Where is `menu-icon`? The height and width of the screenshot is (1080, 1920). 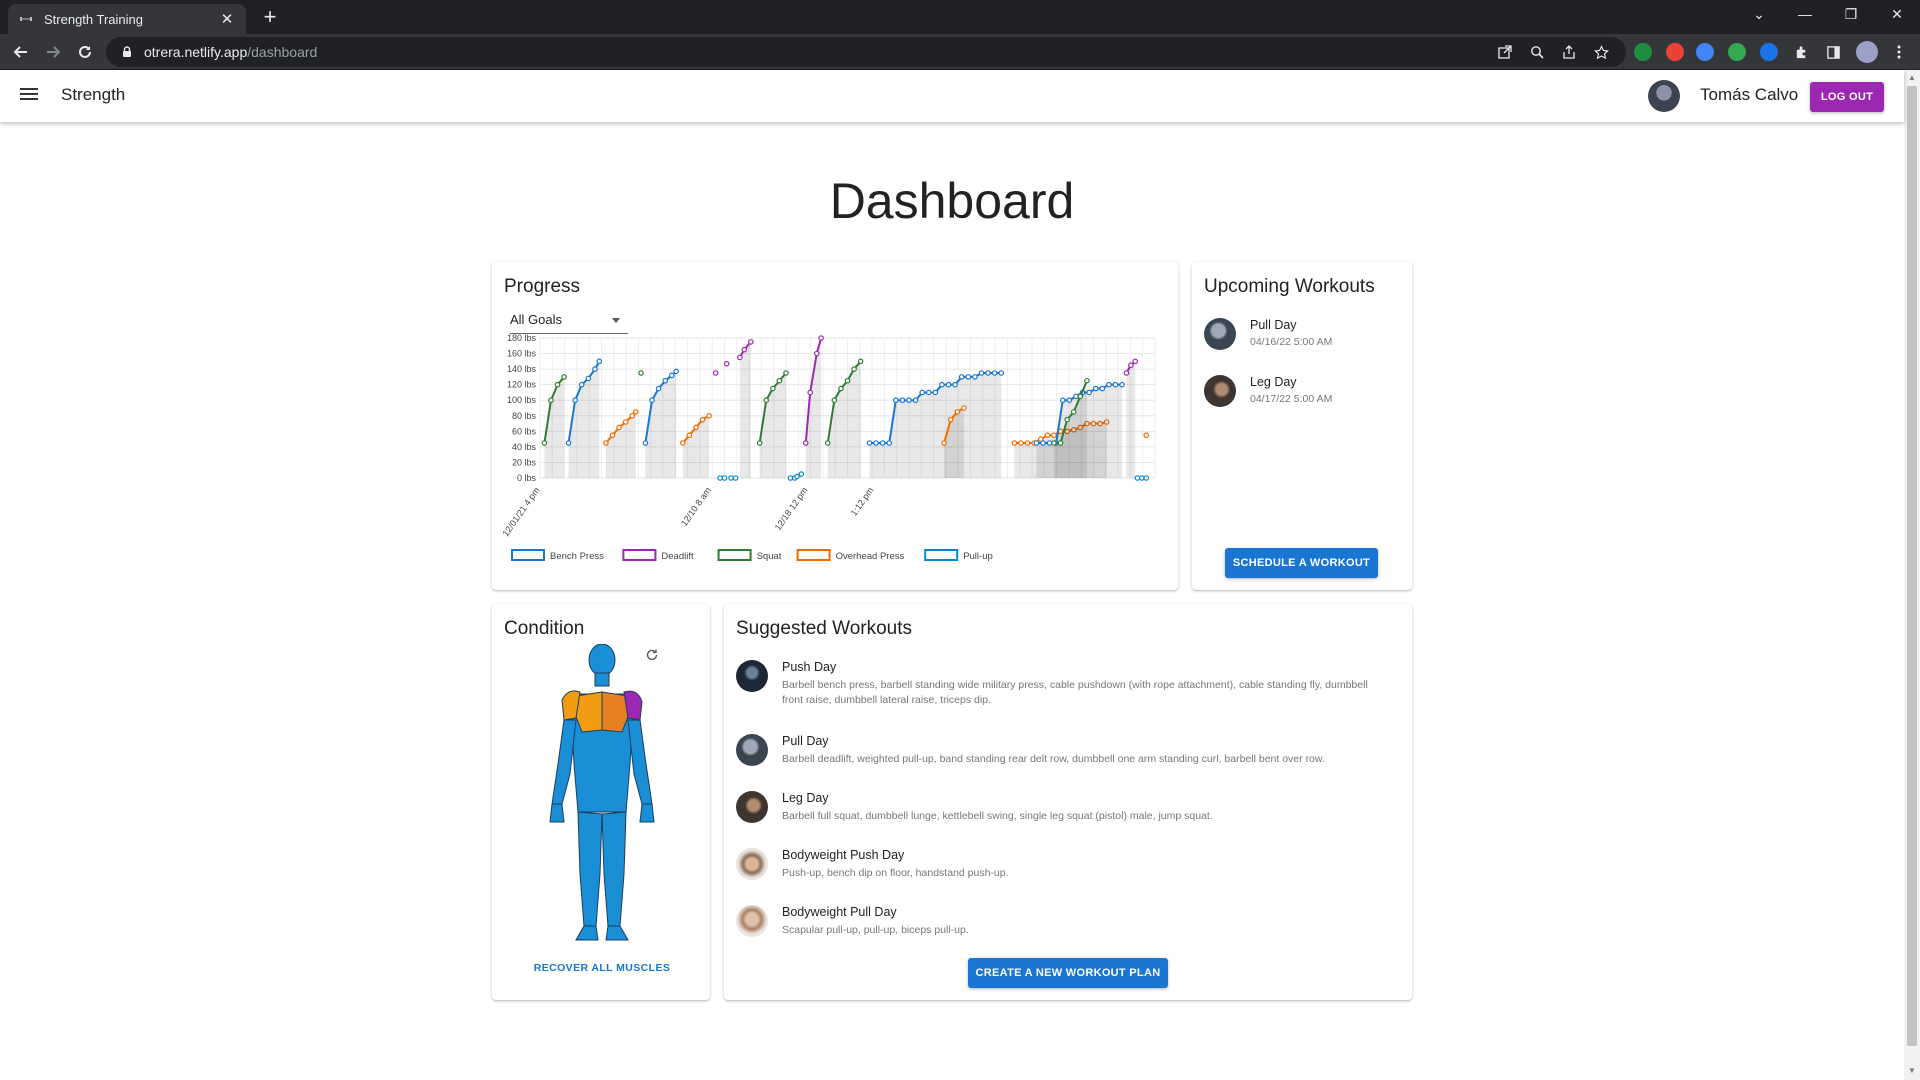
menu-icon is located at coordinates (29, 95).